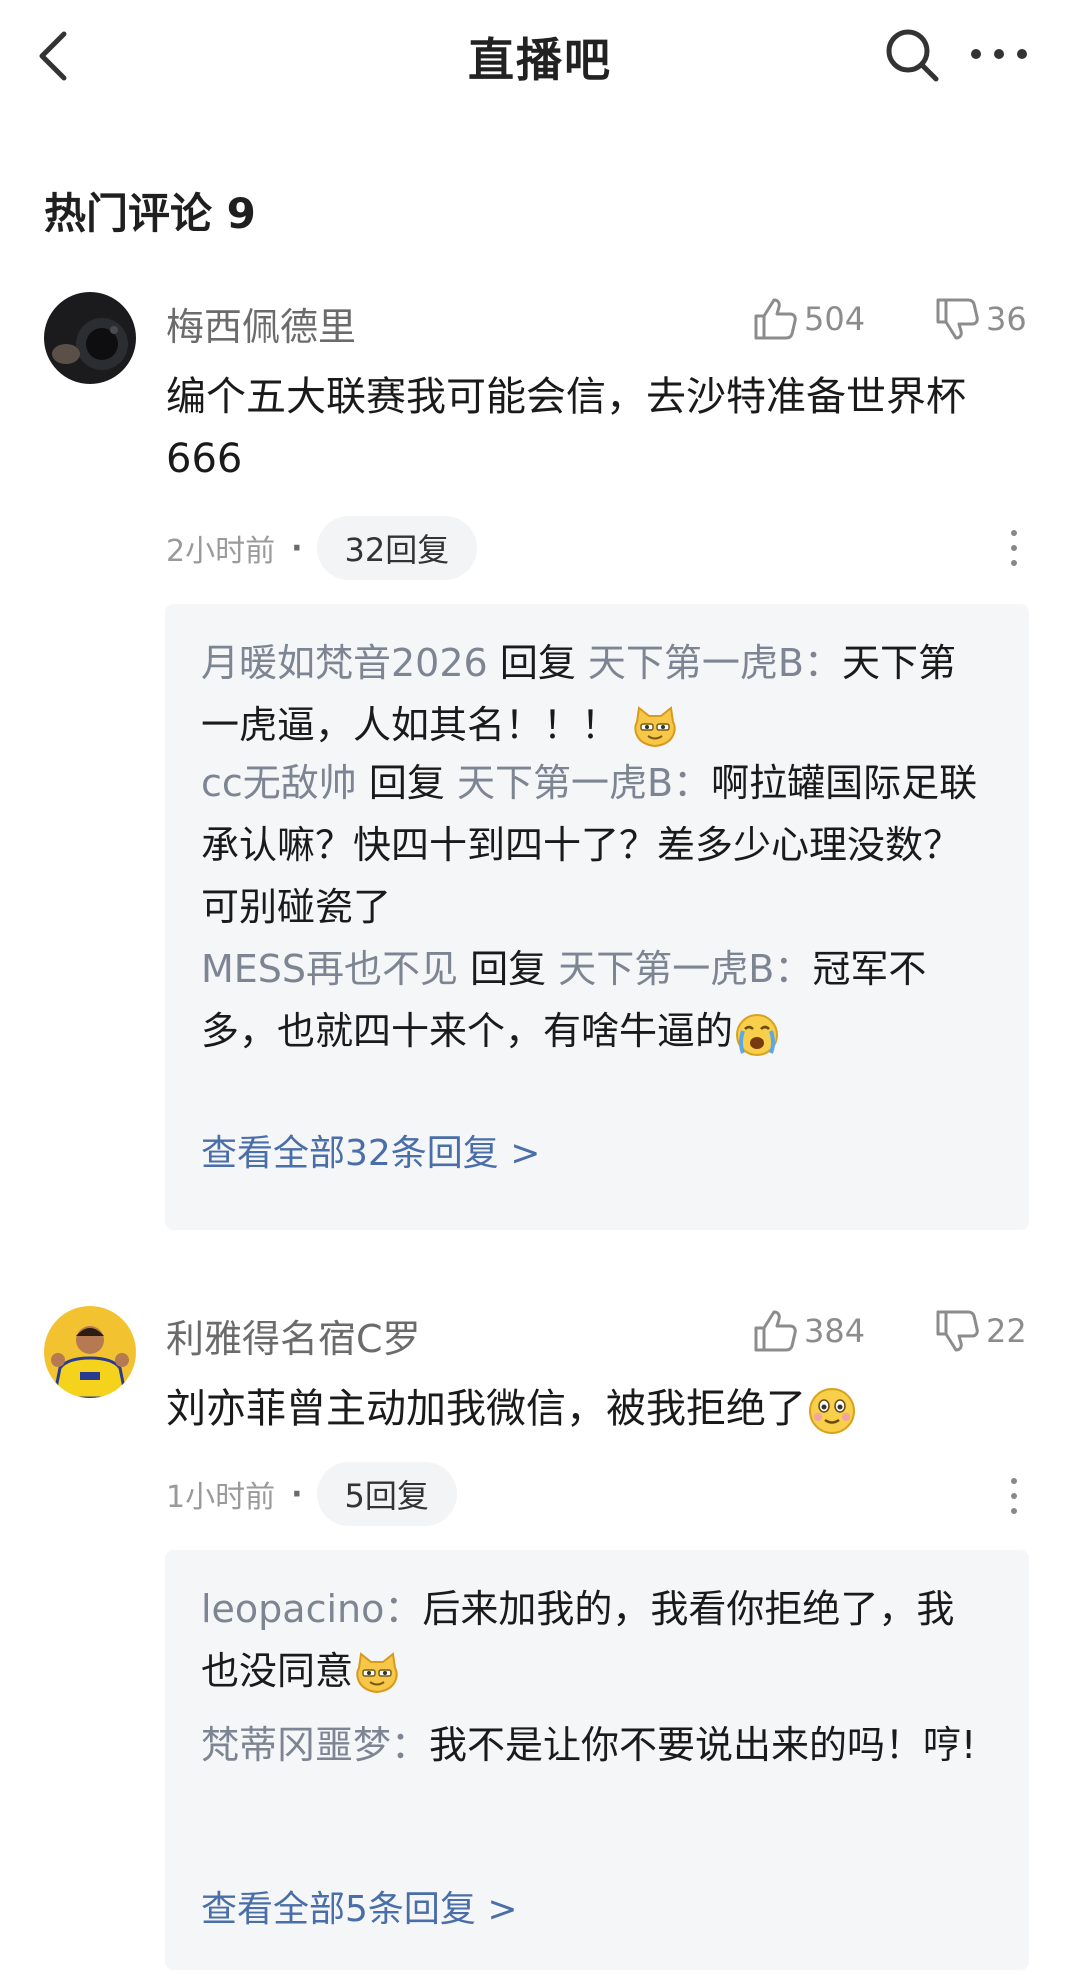 This screenshot has height=1988, width=1080. I want to click on comment-username: 利雅得名宿C罗, so click(293, 1335).